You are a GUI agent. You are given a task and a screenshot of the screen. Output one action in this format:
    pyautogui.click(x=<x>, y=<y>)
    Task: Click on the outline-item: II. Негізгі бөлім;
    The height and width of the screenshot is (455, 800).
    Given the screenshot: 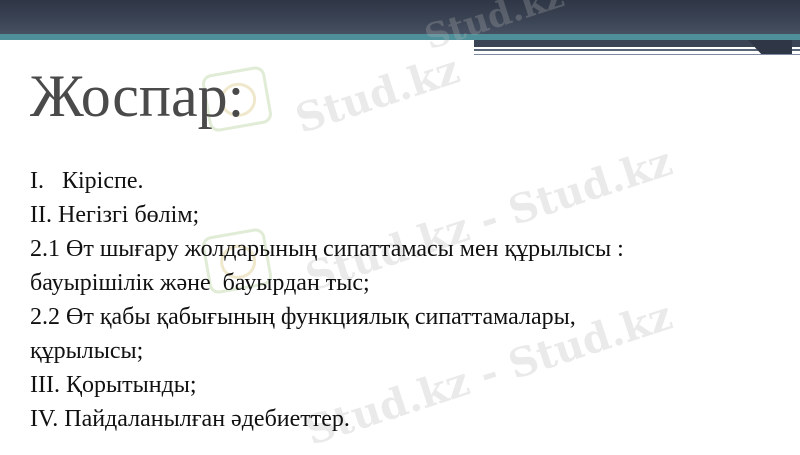 What is the action you would take?
    pyautogui.click(x=115, y=215)
    